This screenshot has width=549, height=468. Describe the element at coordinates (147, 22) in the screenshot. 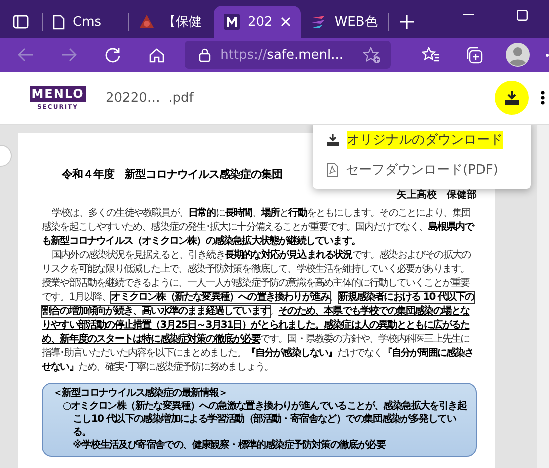

I see `triangle-logo-icon` at that location.